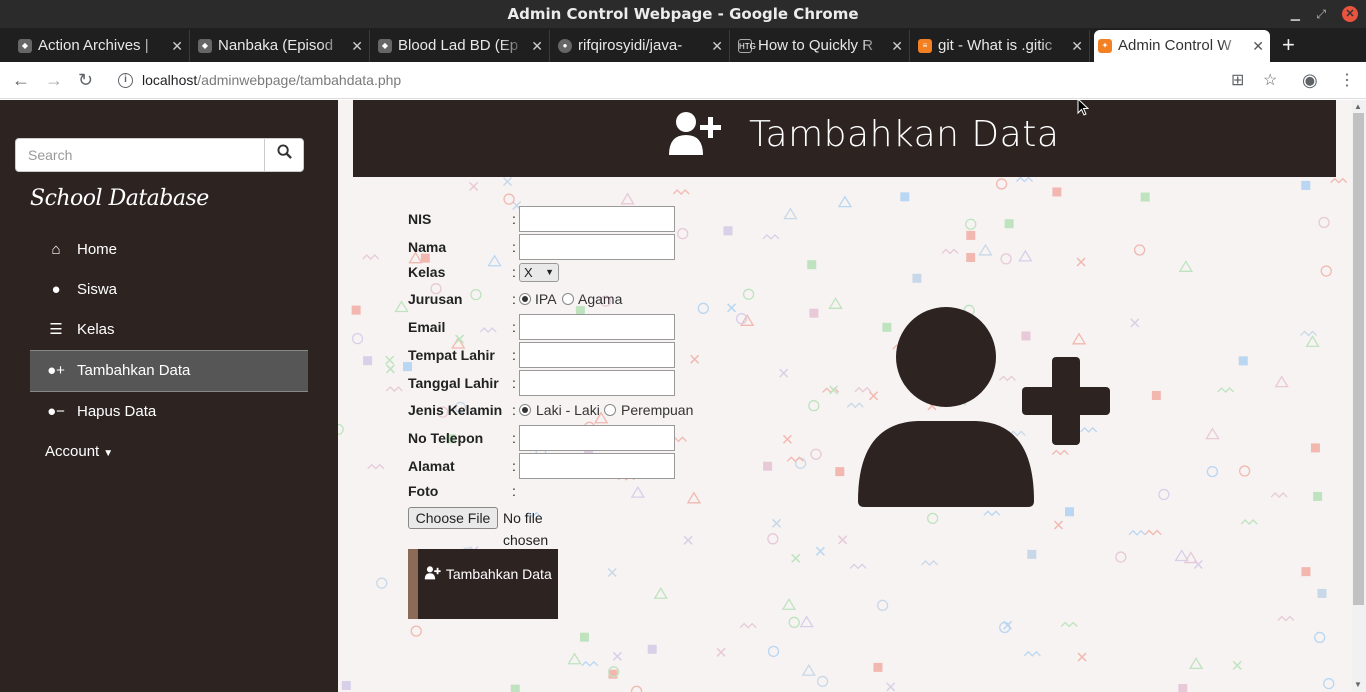 The height and width of the screenshot is (692, 1366). I want to click on tab-htg: HTG How to Quickly R ✕, so click(822, 46).